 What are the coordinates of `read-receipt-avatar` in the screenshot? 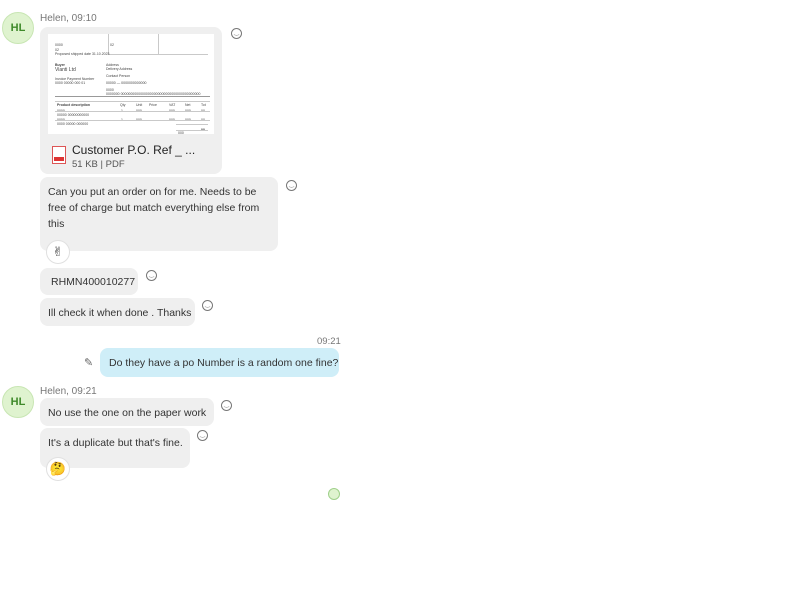 It's located at (334, 494).